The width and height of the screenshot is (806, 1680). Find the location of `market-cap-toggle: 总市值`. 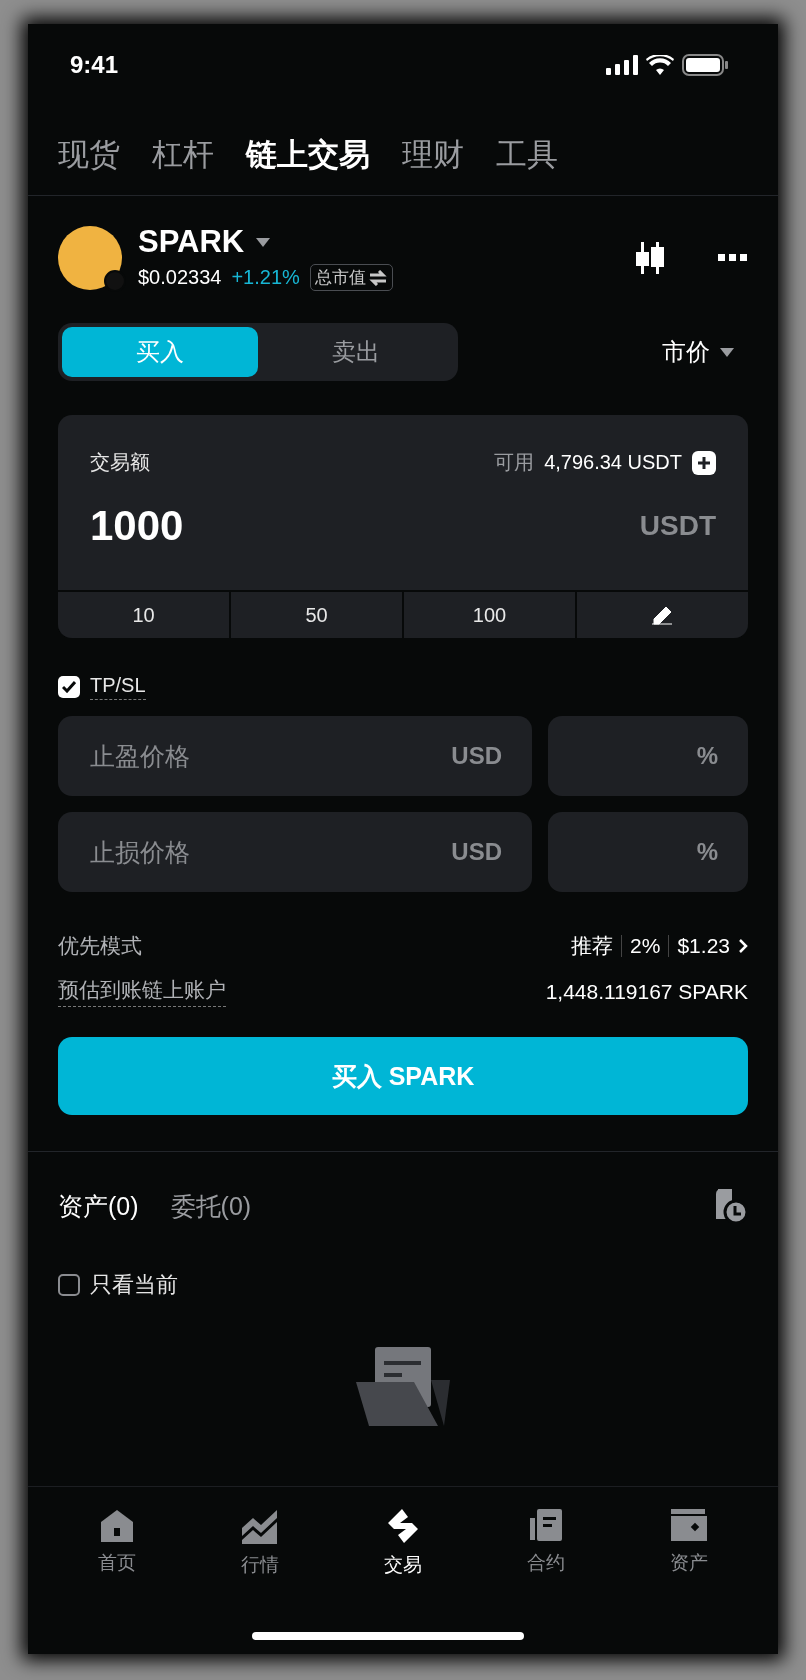

market-cap-toggle: 总市值 is located at coordinates (351, 277).